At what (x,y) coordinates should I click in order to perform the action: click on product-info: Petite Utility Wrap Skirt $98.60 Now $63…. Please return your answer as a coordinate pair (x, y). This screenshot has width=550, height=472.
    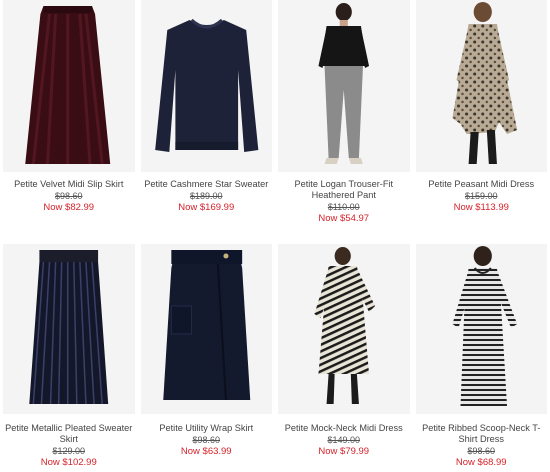
    Looking at the image, I should click on (207, 440).